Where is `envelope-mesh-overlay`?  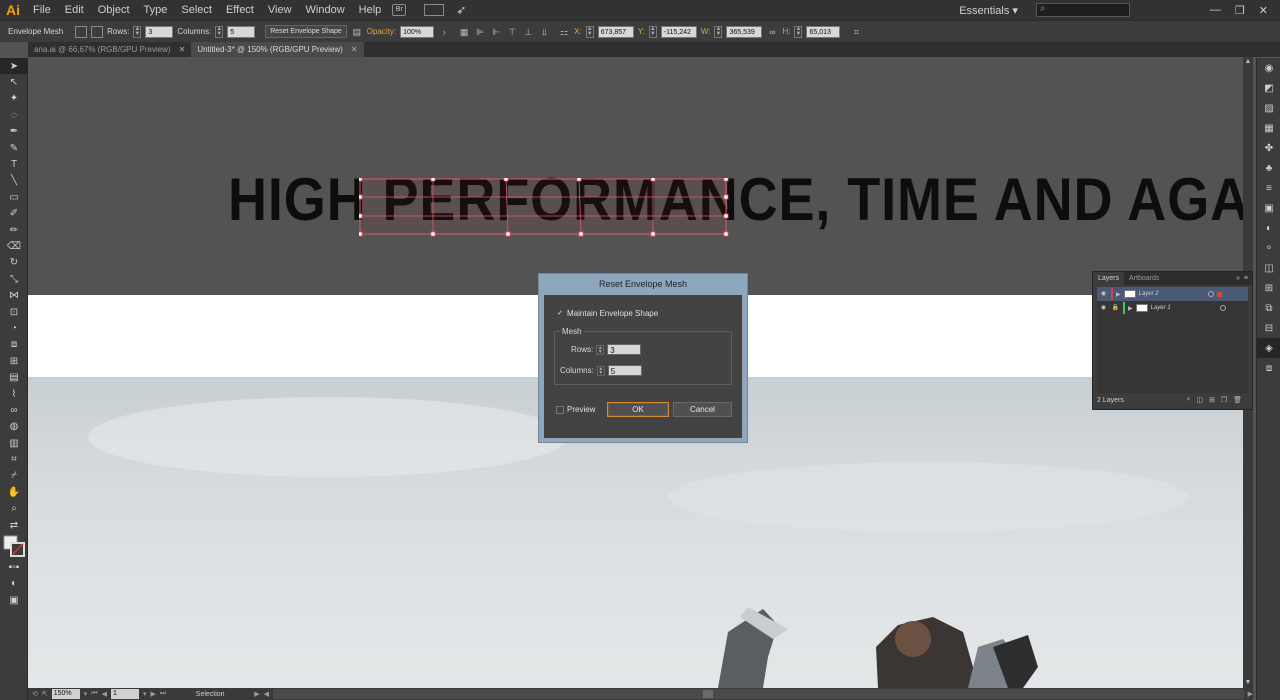 envelope-mesh-overlay is located at coordinates (544, 208).